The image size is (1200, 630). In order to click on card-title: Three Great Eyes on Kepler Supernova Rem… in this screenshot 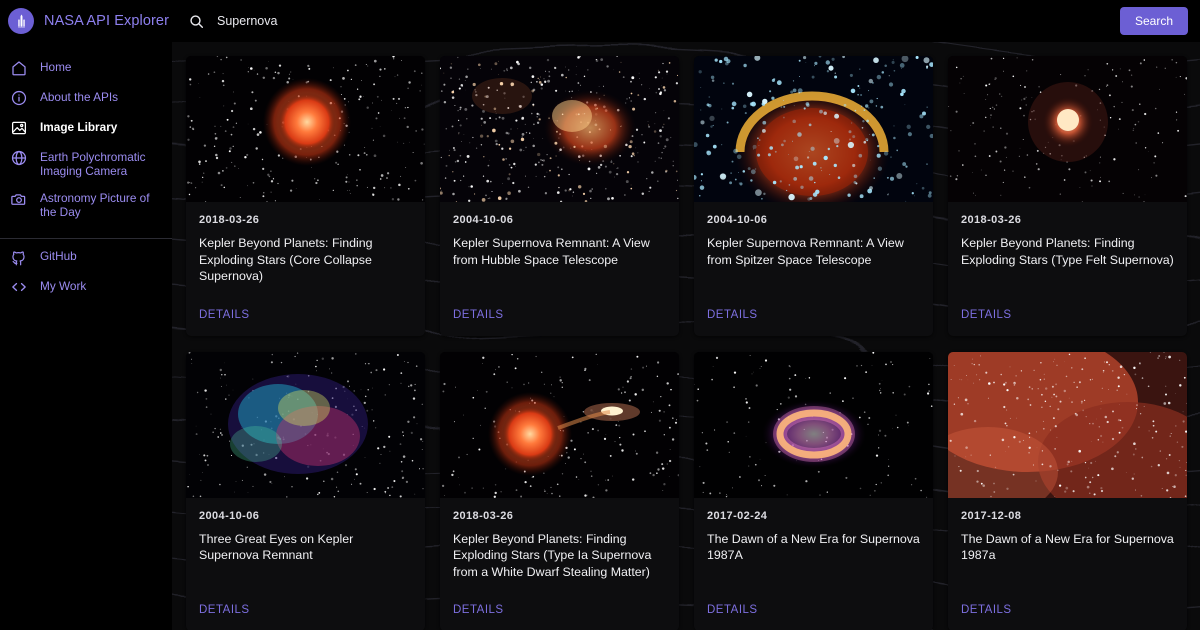, I will do `click(276, 547)`.